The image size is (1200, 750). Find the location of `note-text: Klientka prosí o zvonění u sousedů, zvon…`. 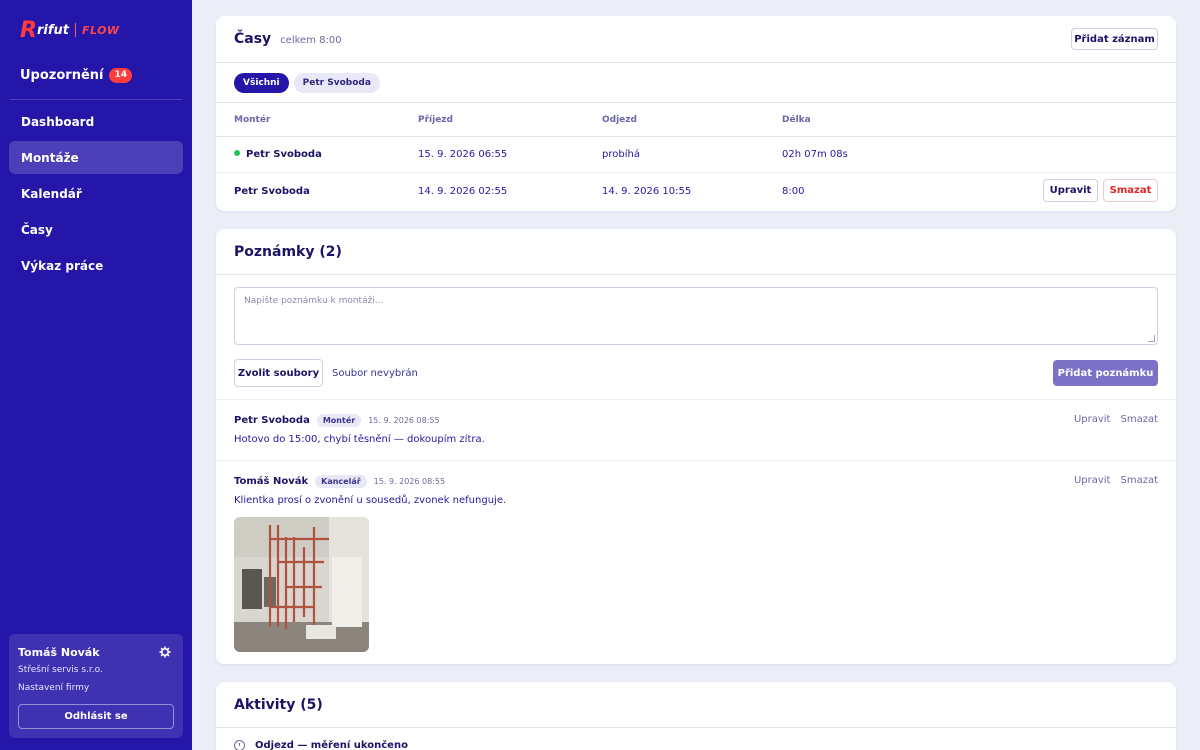

note-text: Klientka prosí o zvonění u sousedů, zvon… is located at coordinates (370, 500).